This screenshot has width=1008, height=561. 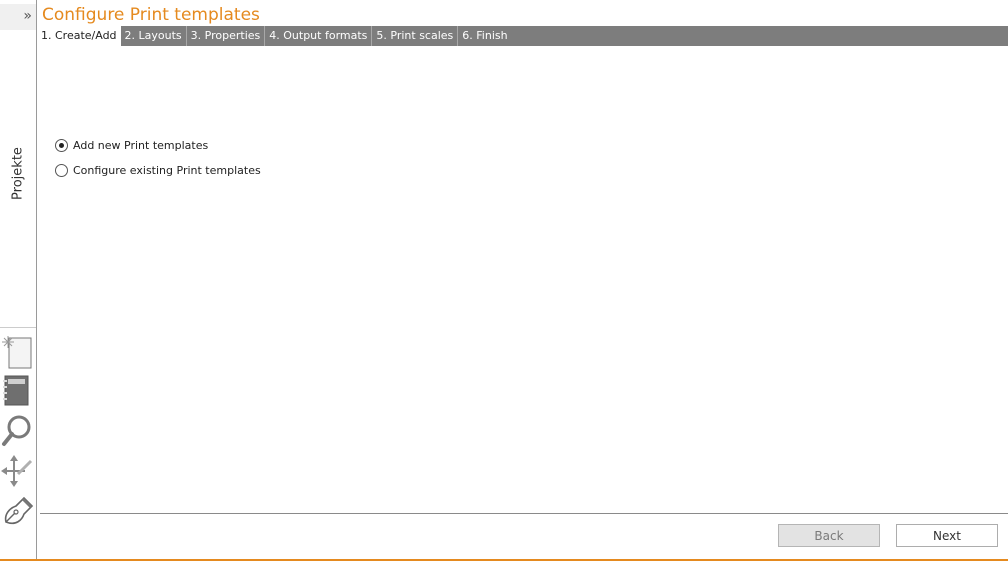 I want to click on tab-layouts: 2. Layouts, so click(x=154, y=36).